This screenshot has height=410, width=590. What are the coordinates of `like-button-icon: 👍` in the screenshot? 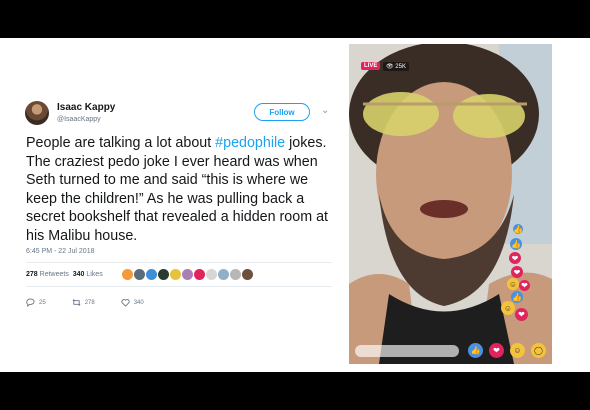 It's located at (475, 350).